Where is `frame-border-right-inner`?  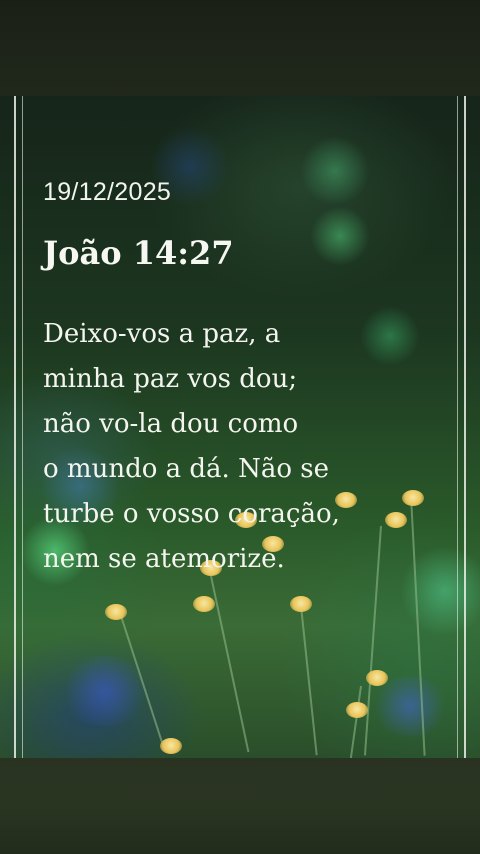 frame-border-right-inner is located at coordinates (457, 427).